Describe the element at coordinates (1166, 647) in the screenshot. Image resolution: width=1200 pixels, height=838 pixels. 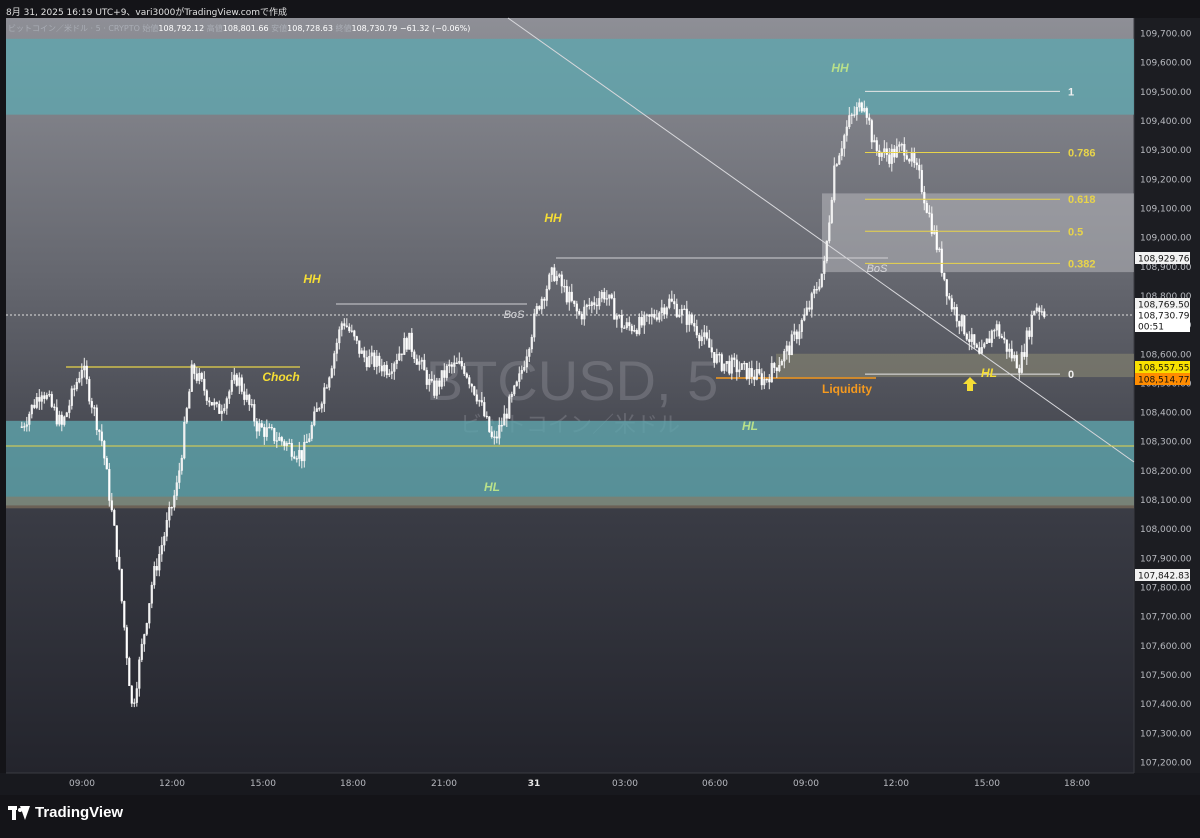
I see `price-tick-label: 107,600.00` at that location.